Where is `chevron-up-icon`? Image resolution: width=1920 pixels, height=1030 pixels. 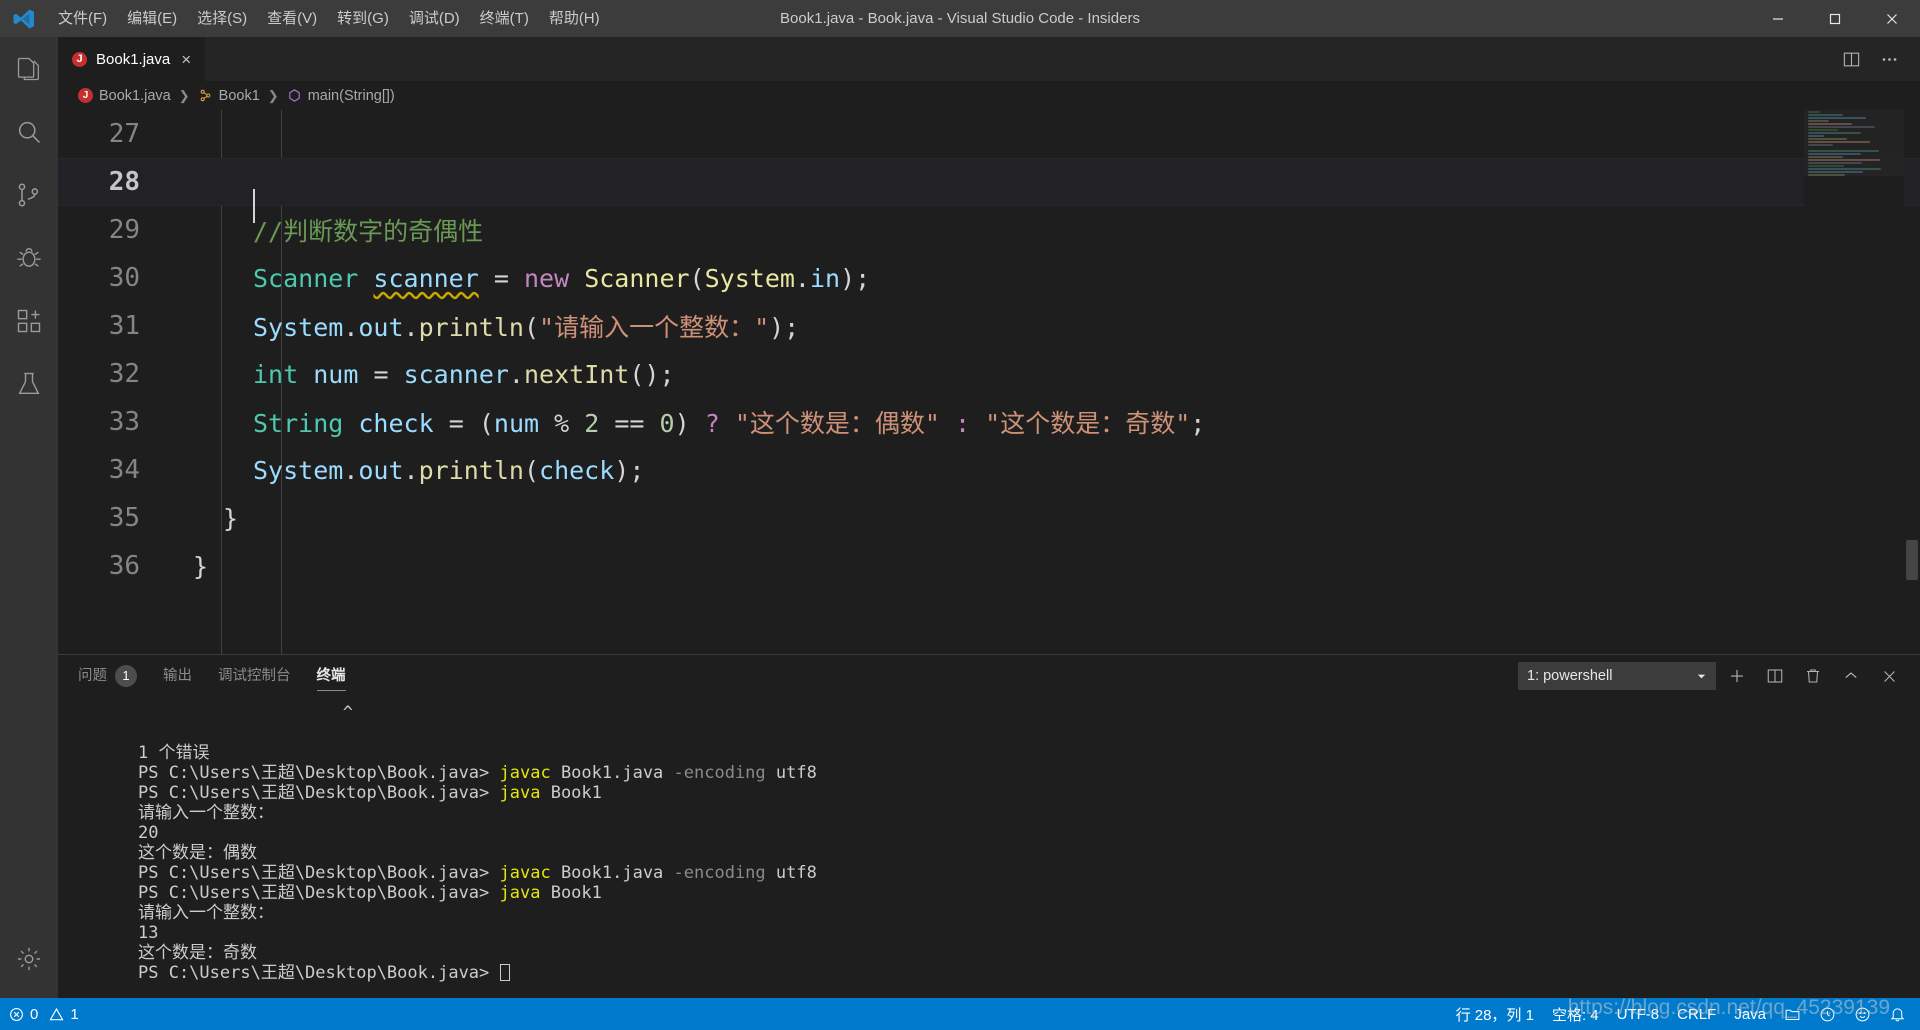 chevron-up-icon is located at coordinates (1851, 676).